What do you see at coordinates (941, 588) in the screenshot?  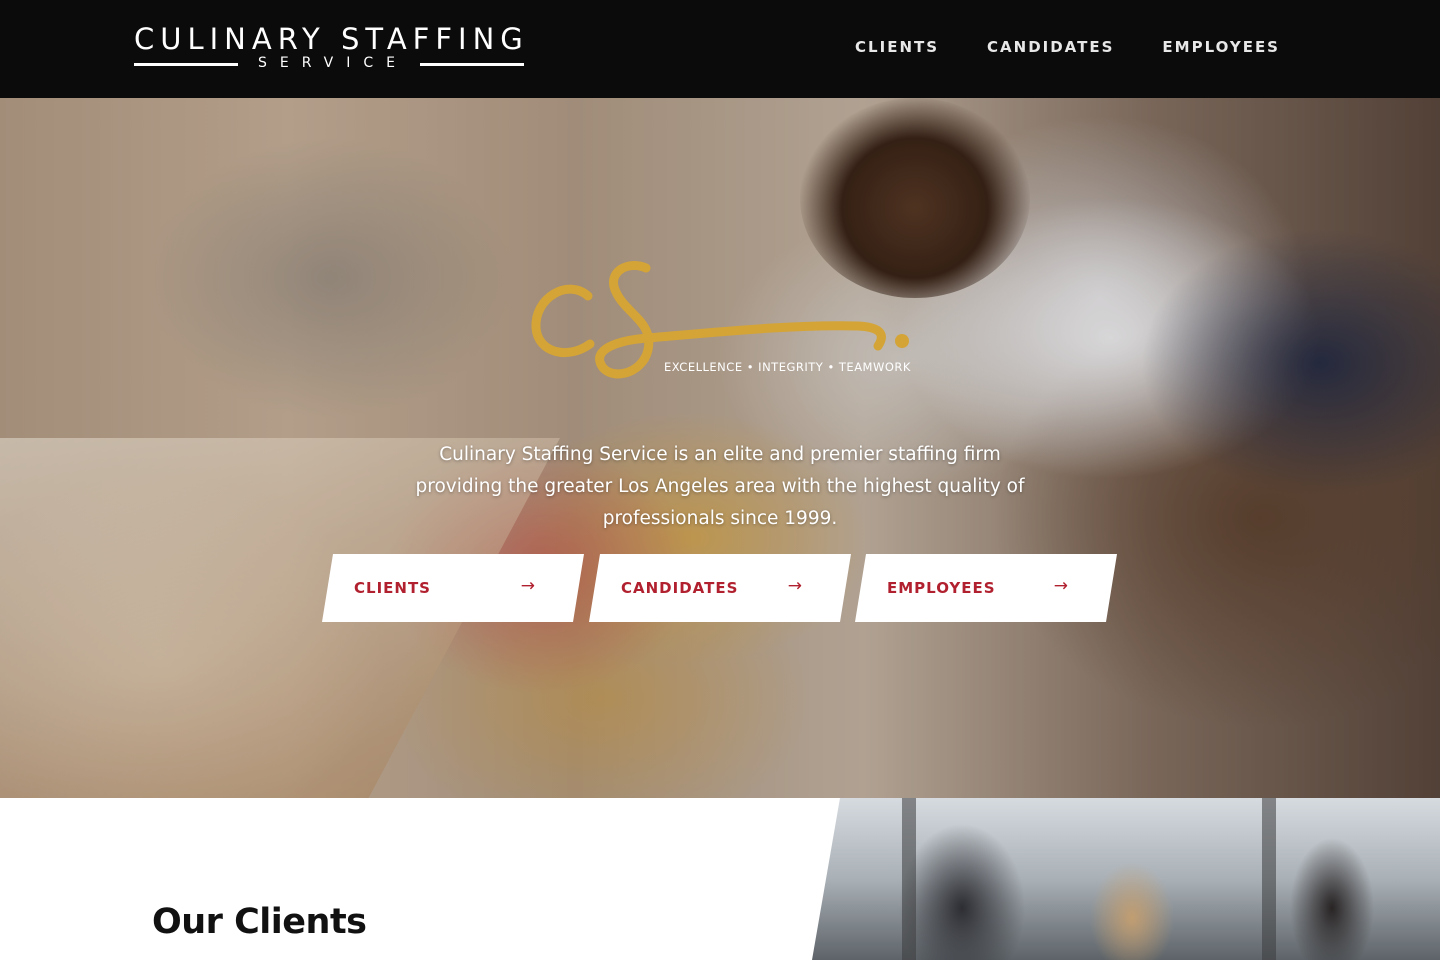 I see `cta-employees-label: EMPLOYEES` at bounding box center [941, 588].